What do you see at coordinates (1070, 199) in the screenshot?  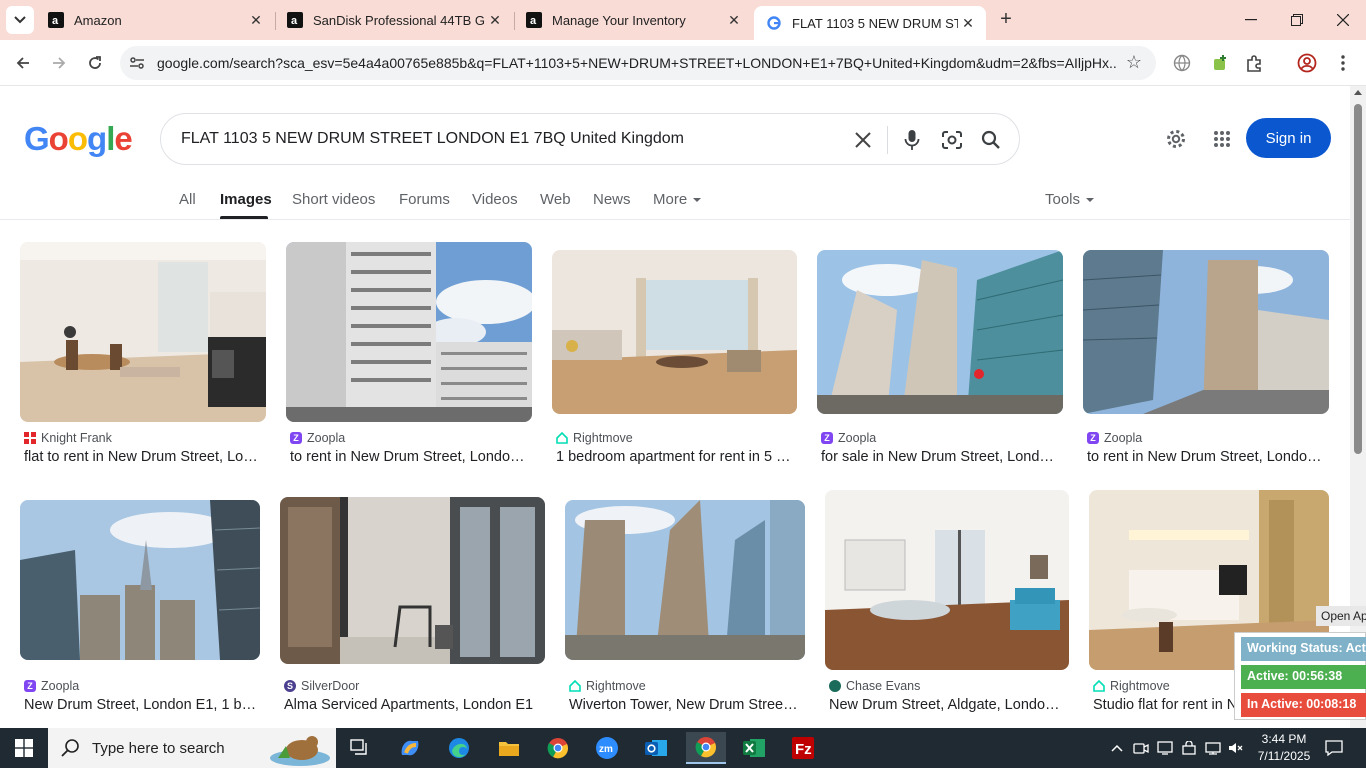 I see `tools-button: Tools` at bounding box center [1070, 199].